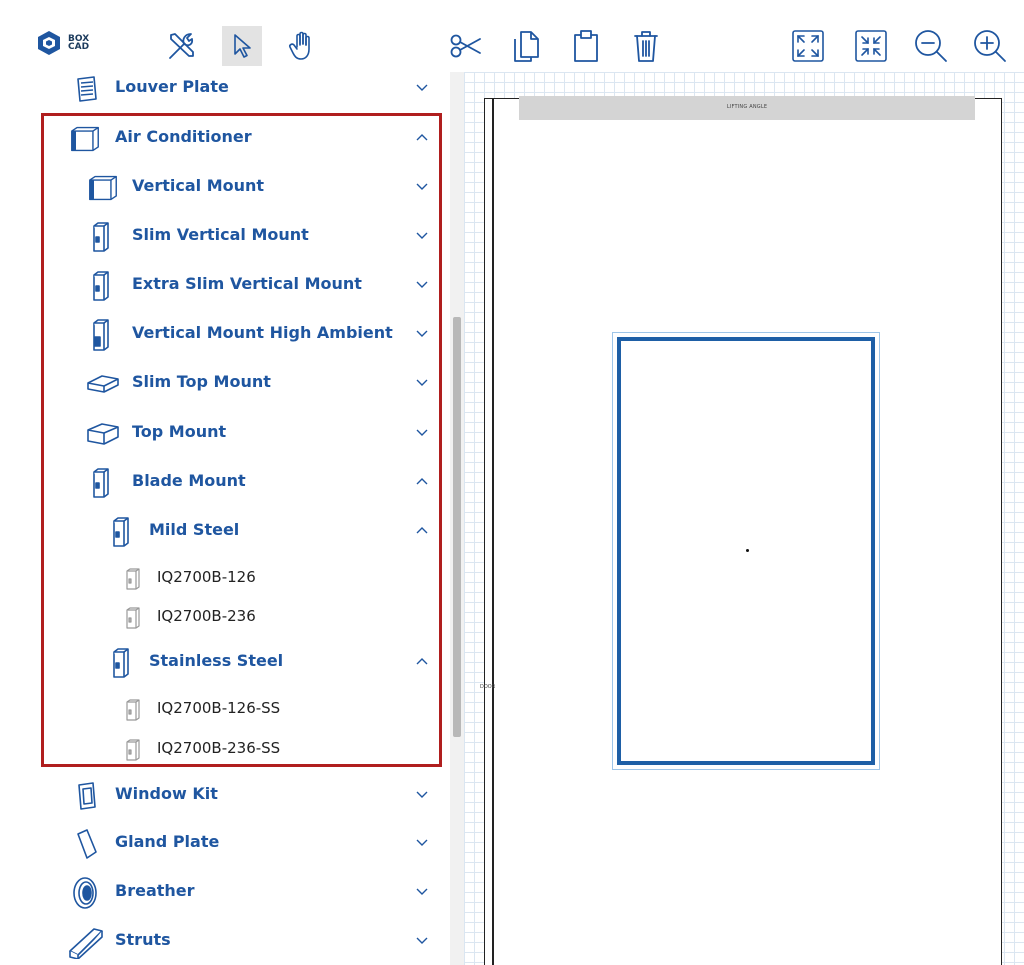 The width and height of the screenshot is (1024, 965). I want to click on tools-icon, so click(181, 46).